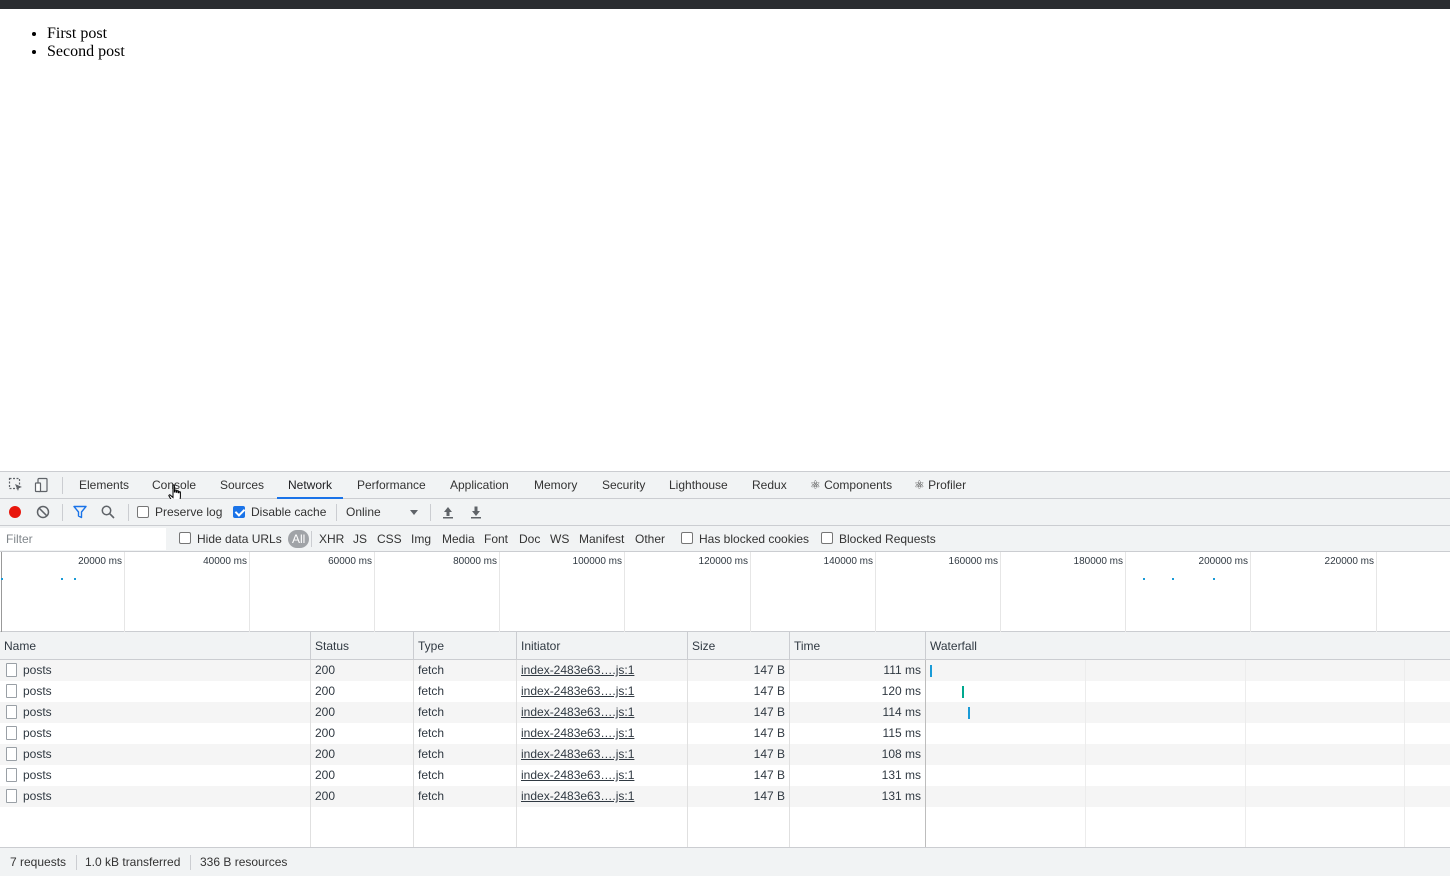 The width and height of the screenshot is (1450, 876). What do you see at coordinates (108, 512) in the screenshot?
I see `search-icon` at bounding box center [108, 512].